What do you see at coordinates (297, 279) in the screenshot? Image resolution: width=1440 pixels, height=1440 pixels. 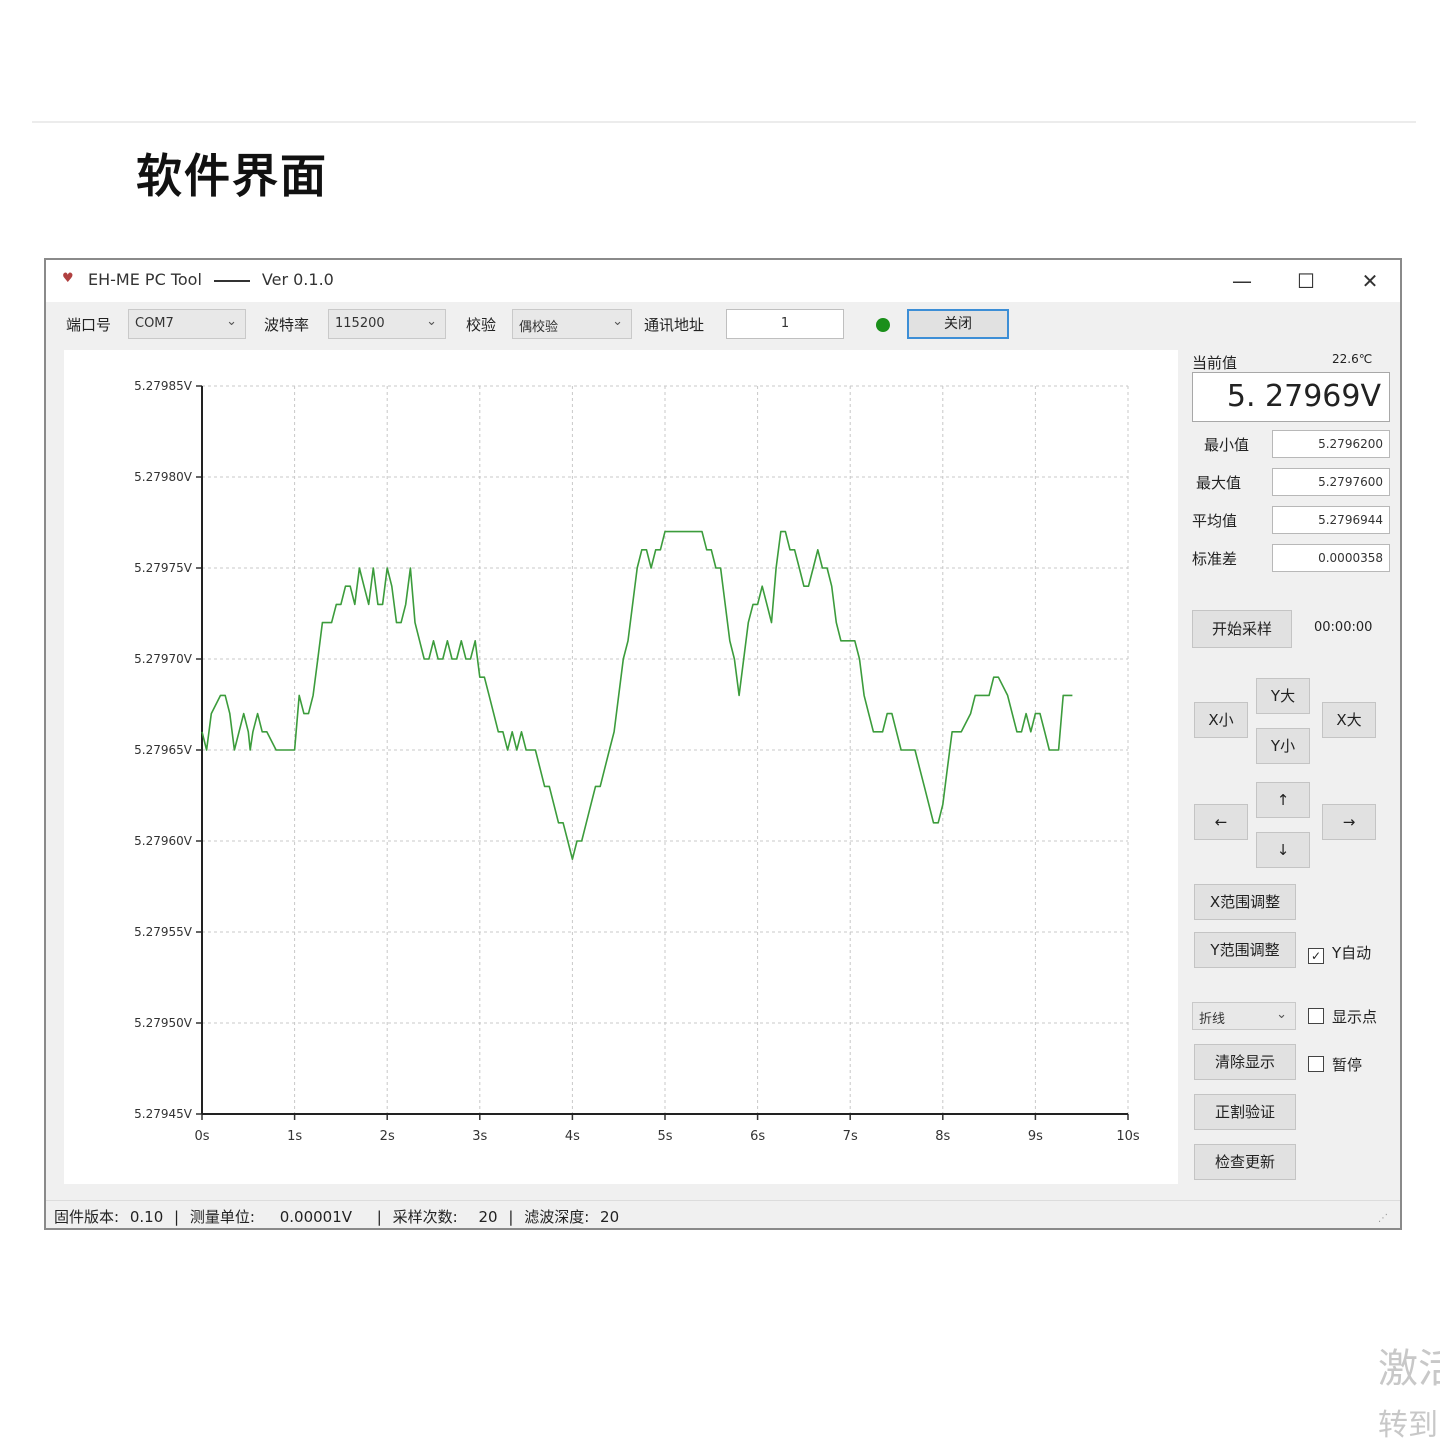 I see `window-version: Ver 0.1.0` at bounding box center [297, 279].